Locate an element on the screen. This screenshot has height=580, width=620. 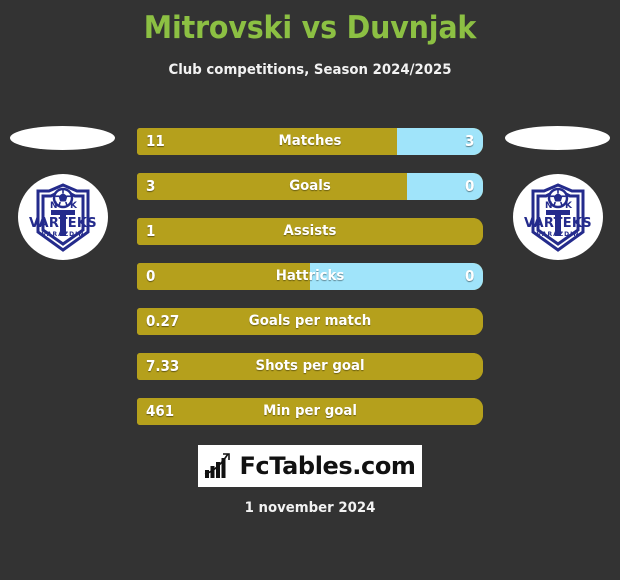
stat-label: Min per goal is located at coordinates (310, 411).